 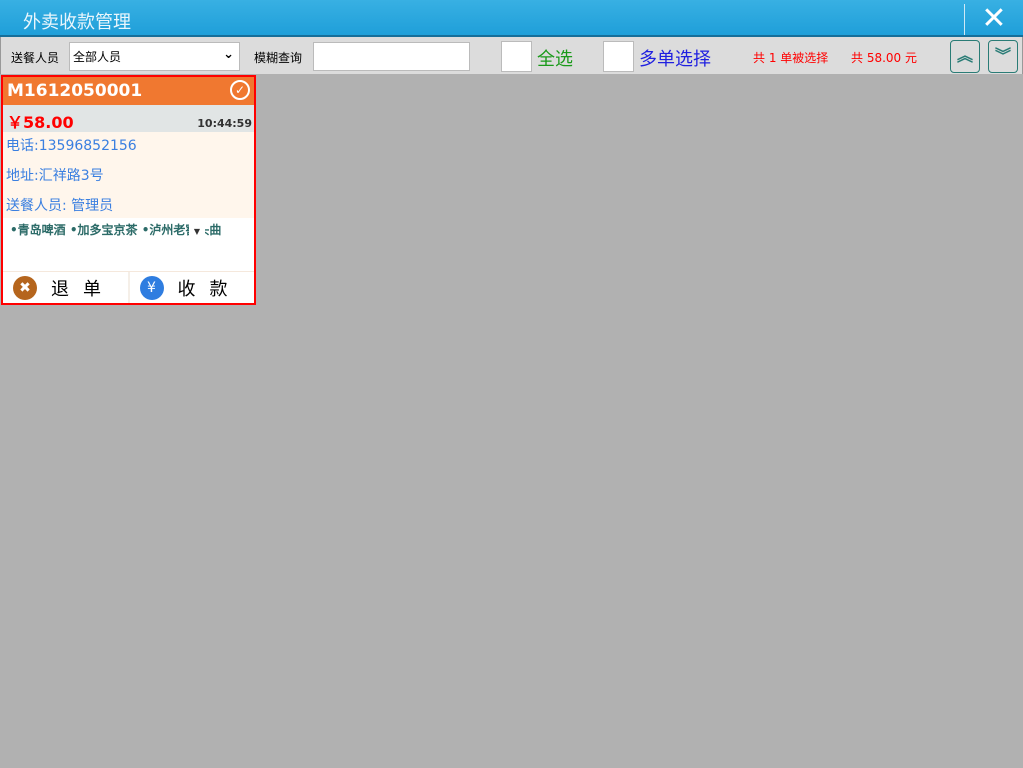 What do you see at coordinates (128, 118) in the screenshot?
I see `price-row: ￥58.00 10:44:59` at bounding box center [128, 118].